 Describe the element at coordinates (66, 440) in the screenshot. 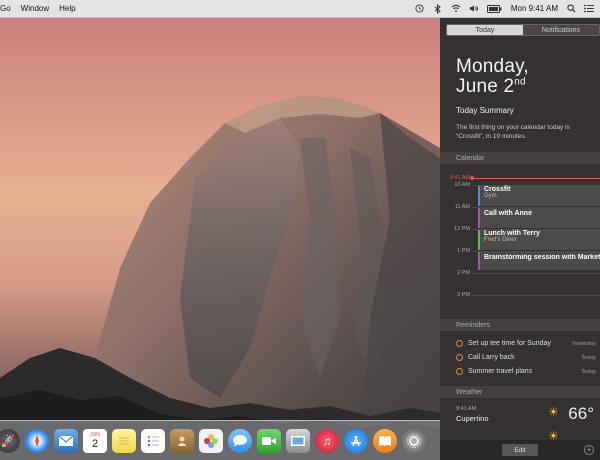

I see `mail-icon` at that location.